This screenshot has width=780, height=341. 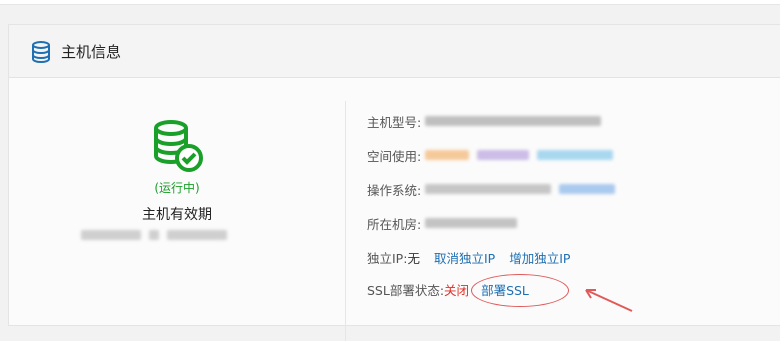 I want to click on top-bar, so click(x=390, y=2).